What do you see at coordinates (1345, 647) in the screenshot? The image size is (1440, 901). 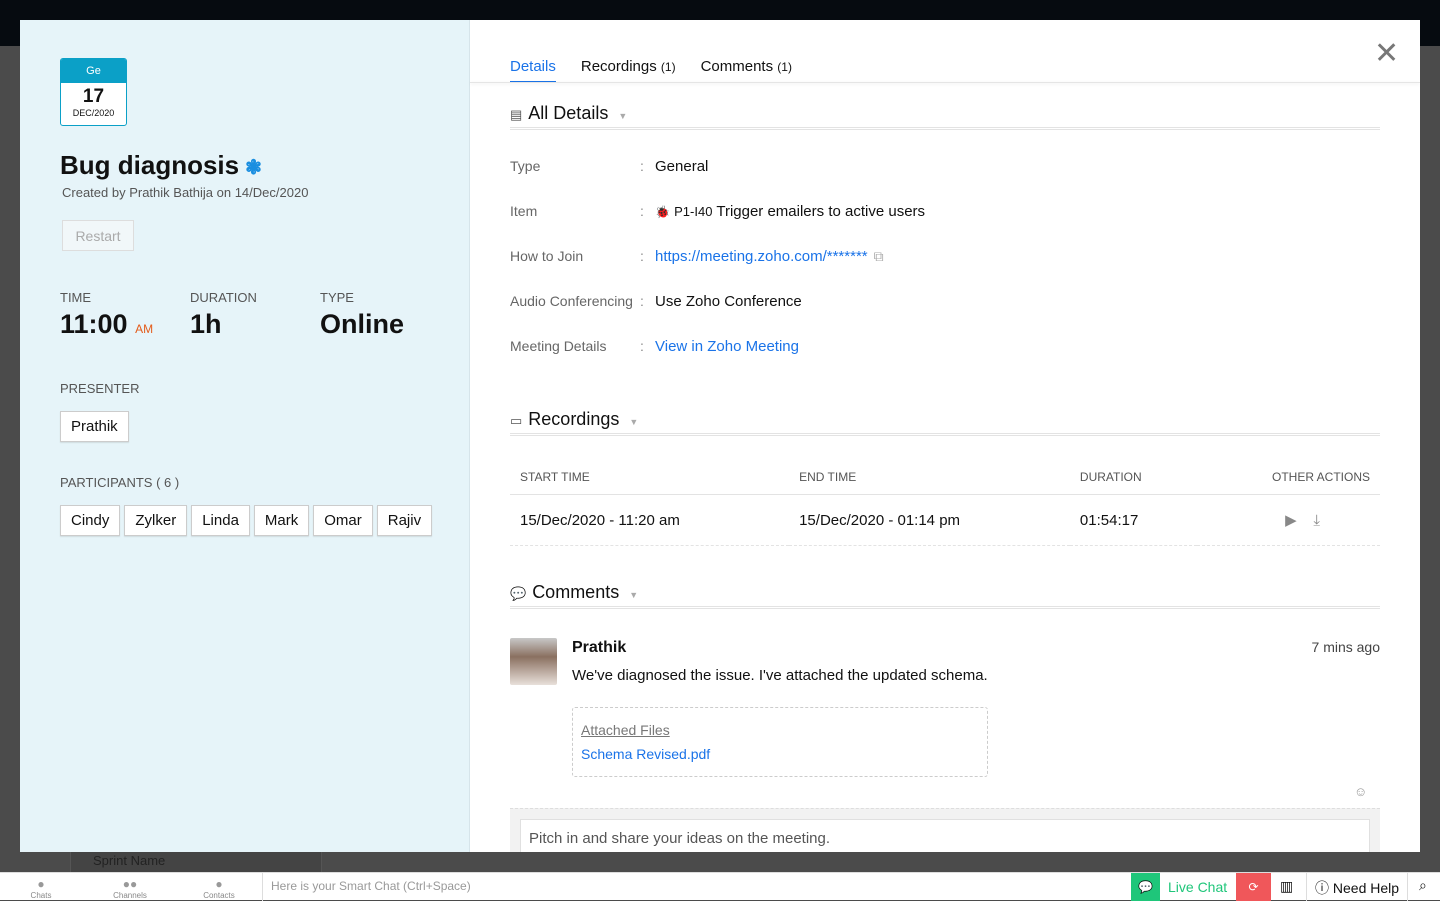 I see `comment-time: 7 mins ago` at bounding box center [1345, 647].